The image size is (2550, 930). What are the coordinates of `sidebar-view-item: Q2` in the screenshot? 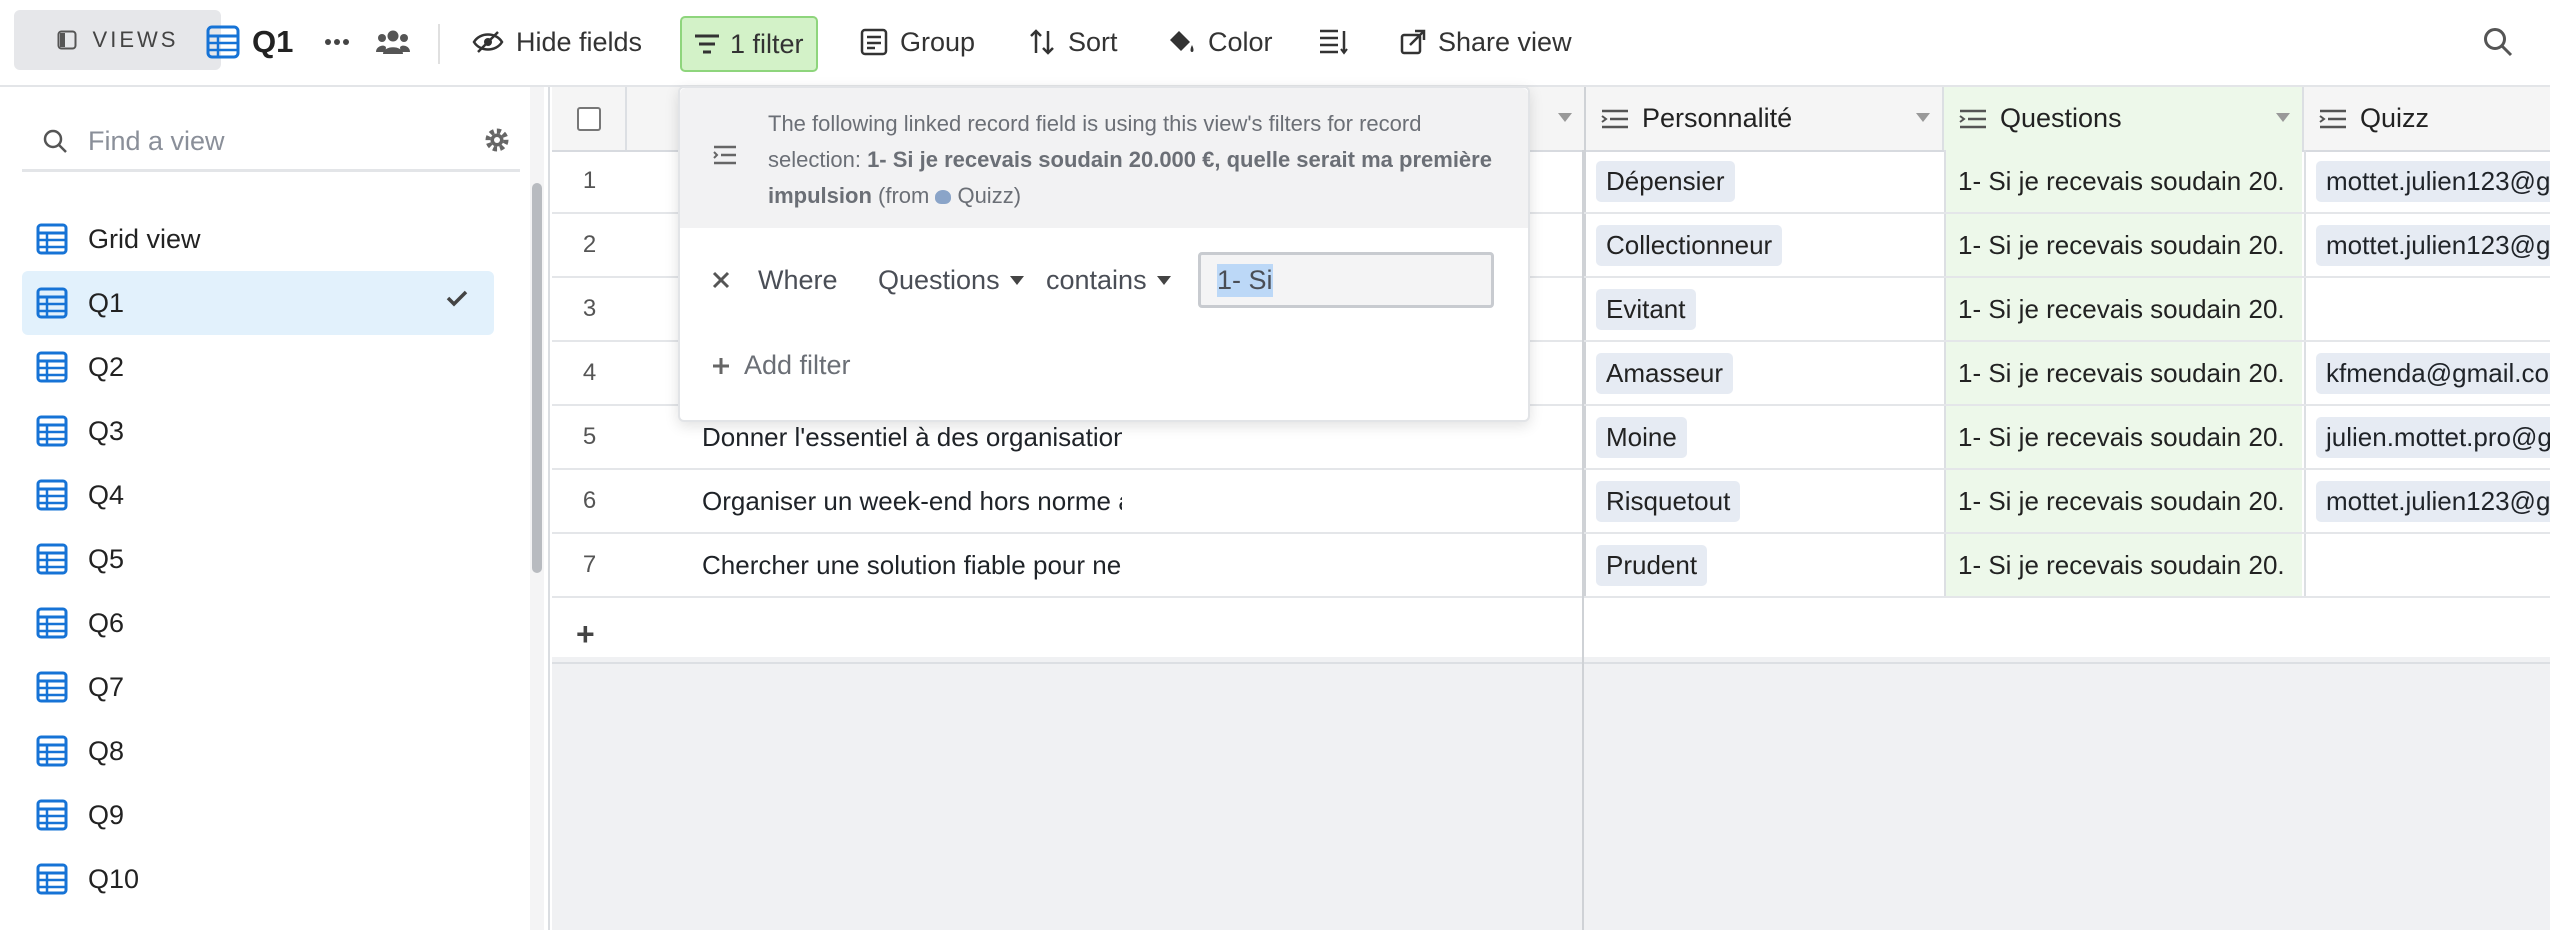 It's located at (258, 367).